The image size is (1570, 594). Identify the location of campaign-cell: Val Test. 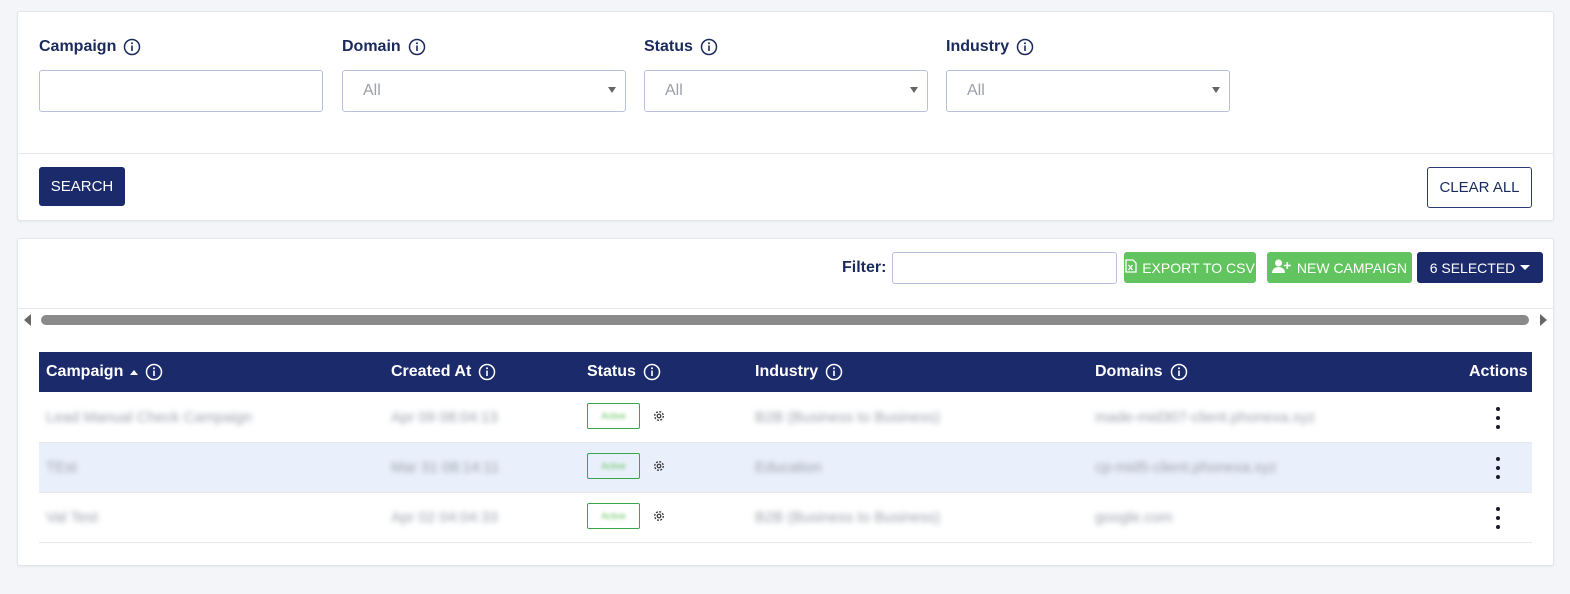
(72, 517).